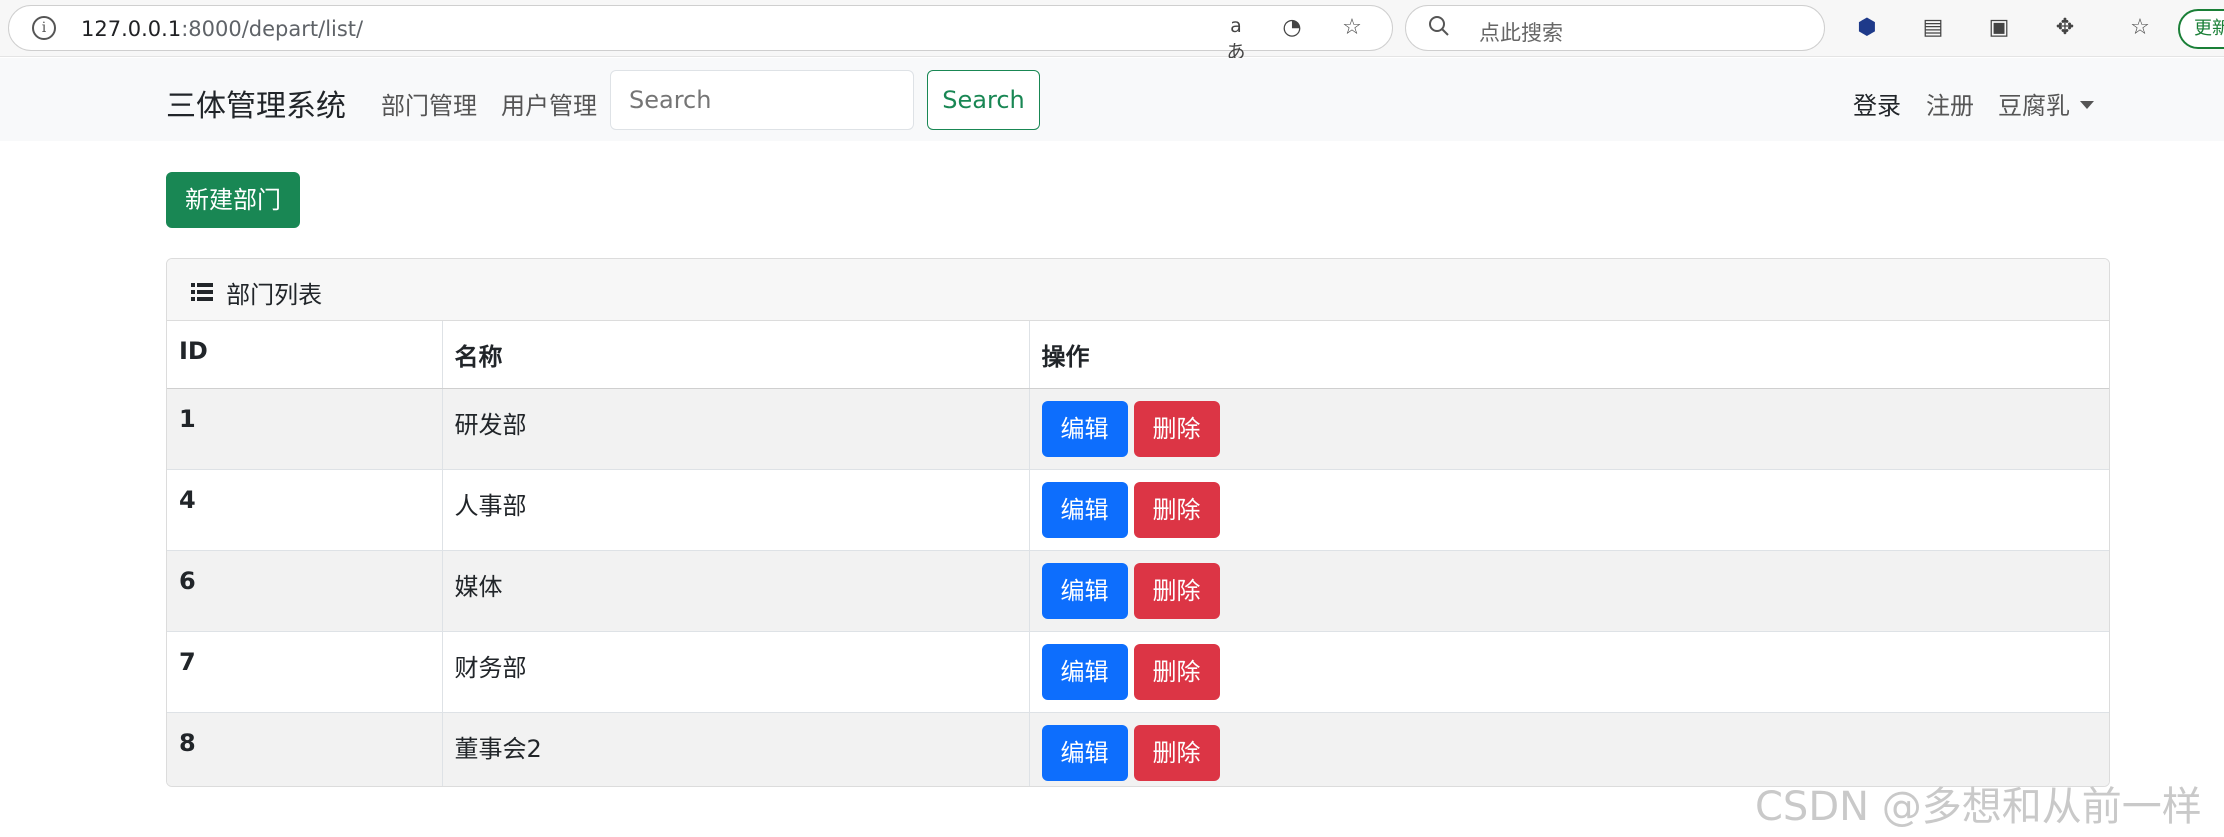 This screenshot has height=837, width=2224. Describe the element at coordinates (1112, 99) in the screenshot. I see `navbar: 三体管理系统 部门管理 用户管理 Search 登录 注册 豆腐乳` at that location.